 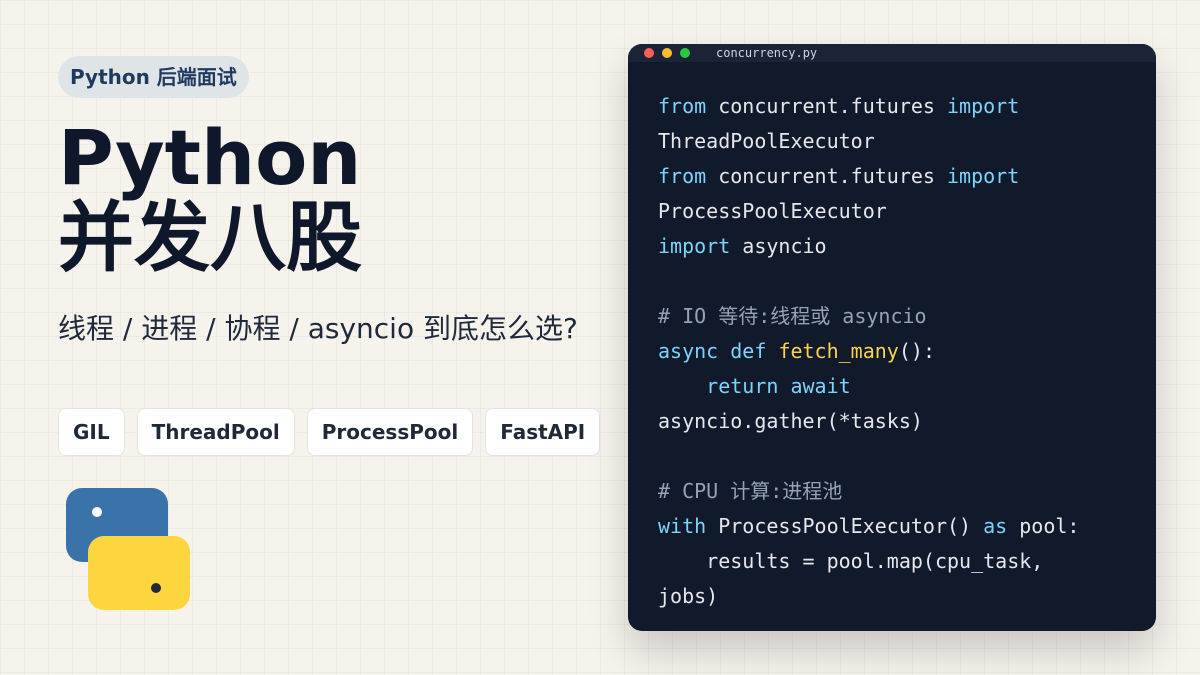 I want to click on code-line: jobs), so click(x=892, y=596).